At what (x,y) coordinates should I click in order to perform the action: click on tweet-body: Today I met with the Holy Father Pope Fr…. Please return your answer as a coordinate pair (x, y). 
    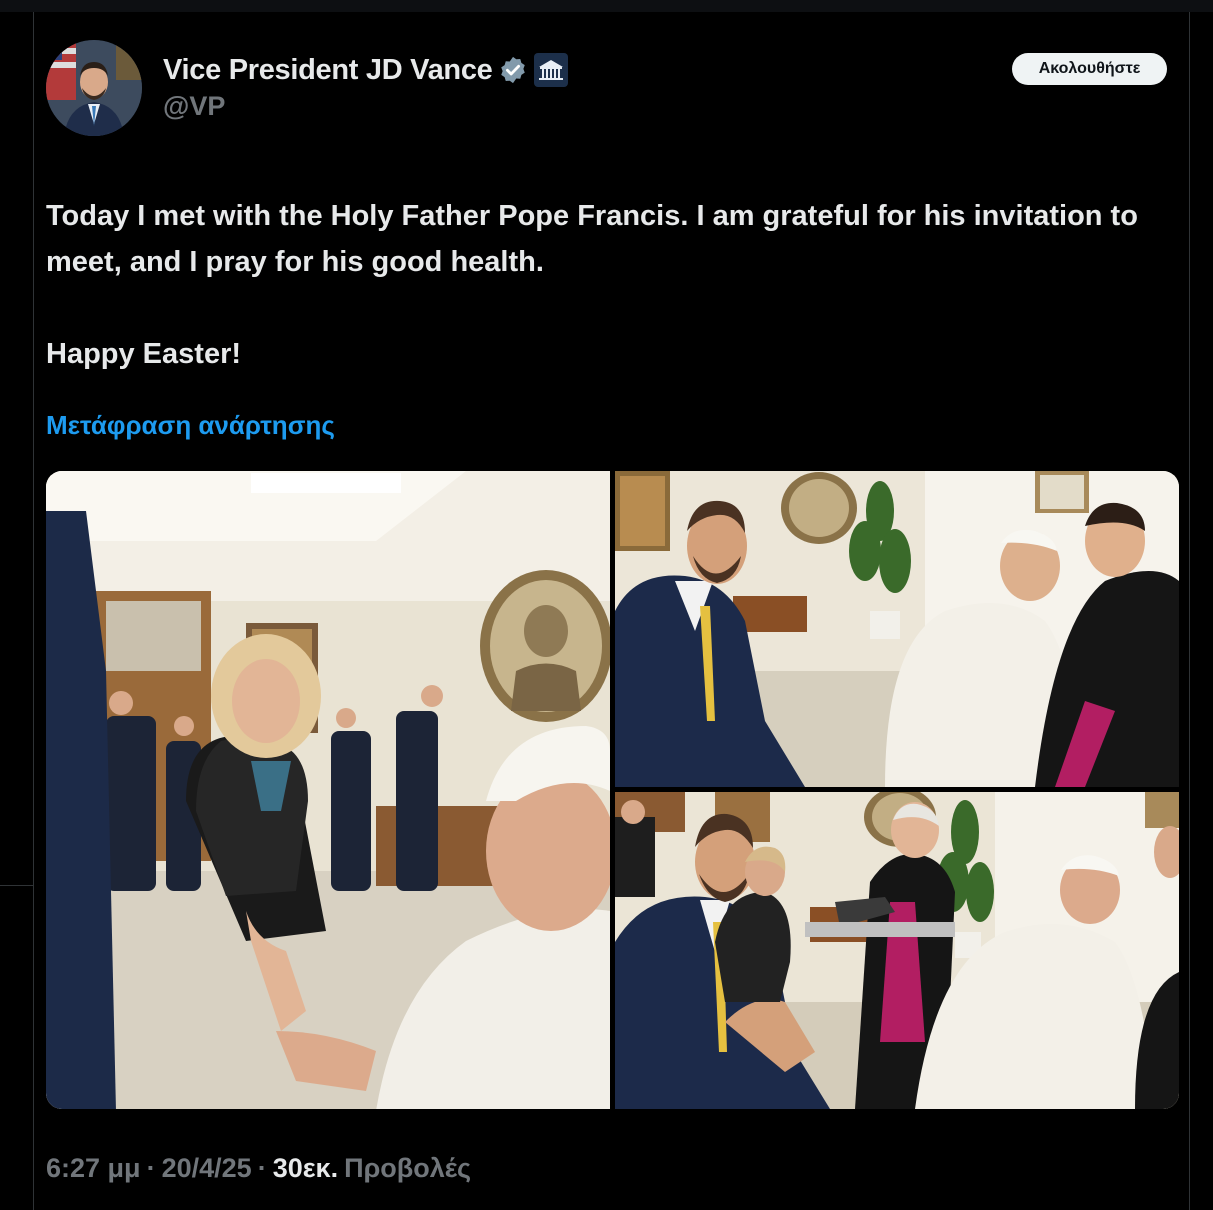
    Looking at the image, I should click on (606, 285).